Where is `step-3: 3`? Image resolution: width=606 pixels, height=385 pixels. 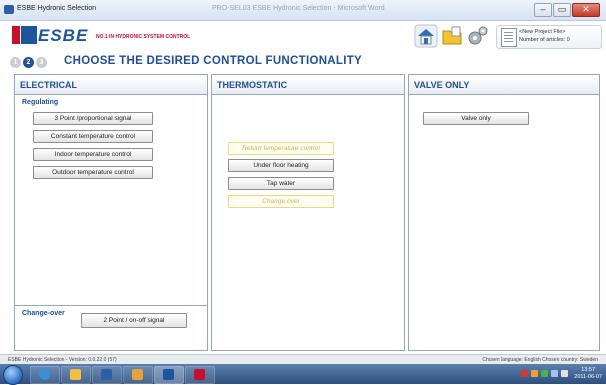 step-3: 3 is located at coordinates (41, 62).